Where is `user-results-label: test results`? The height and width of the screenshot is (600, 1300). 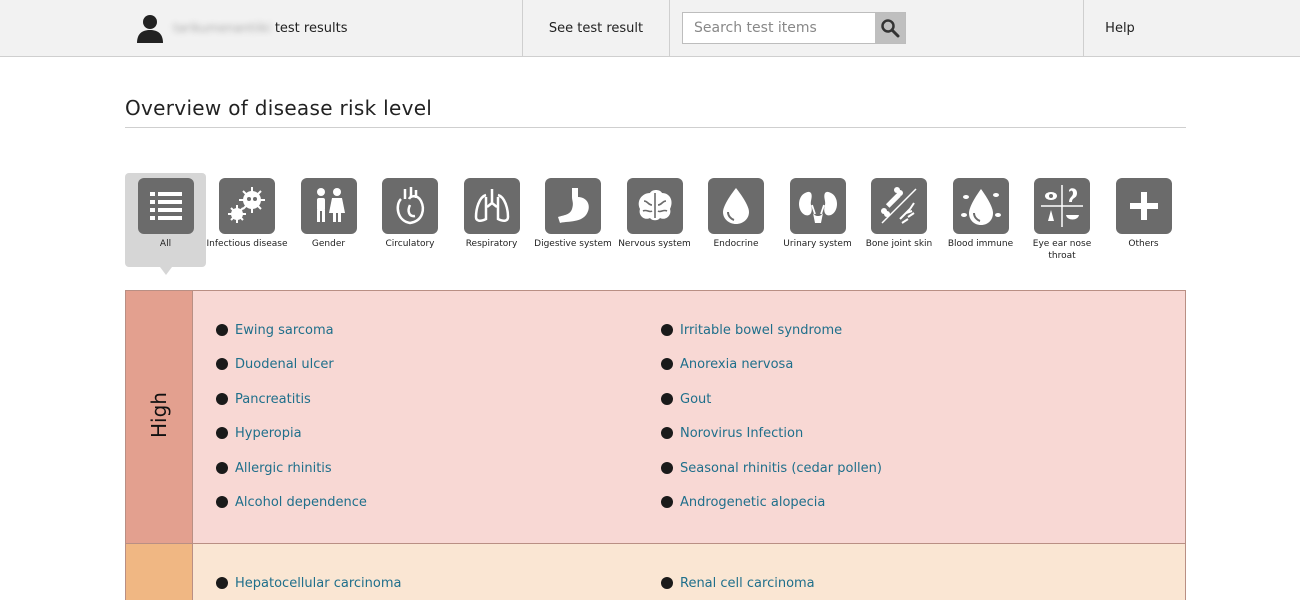
user-results-label: test results is located at coordinates (311, 28).